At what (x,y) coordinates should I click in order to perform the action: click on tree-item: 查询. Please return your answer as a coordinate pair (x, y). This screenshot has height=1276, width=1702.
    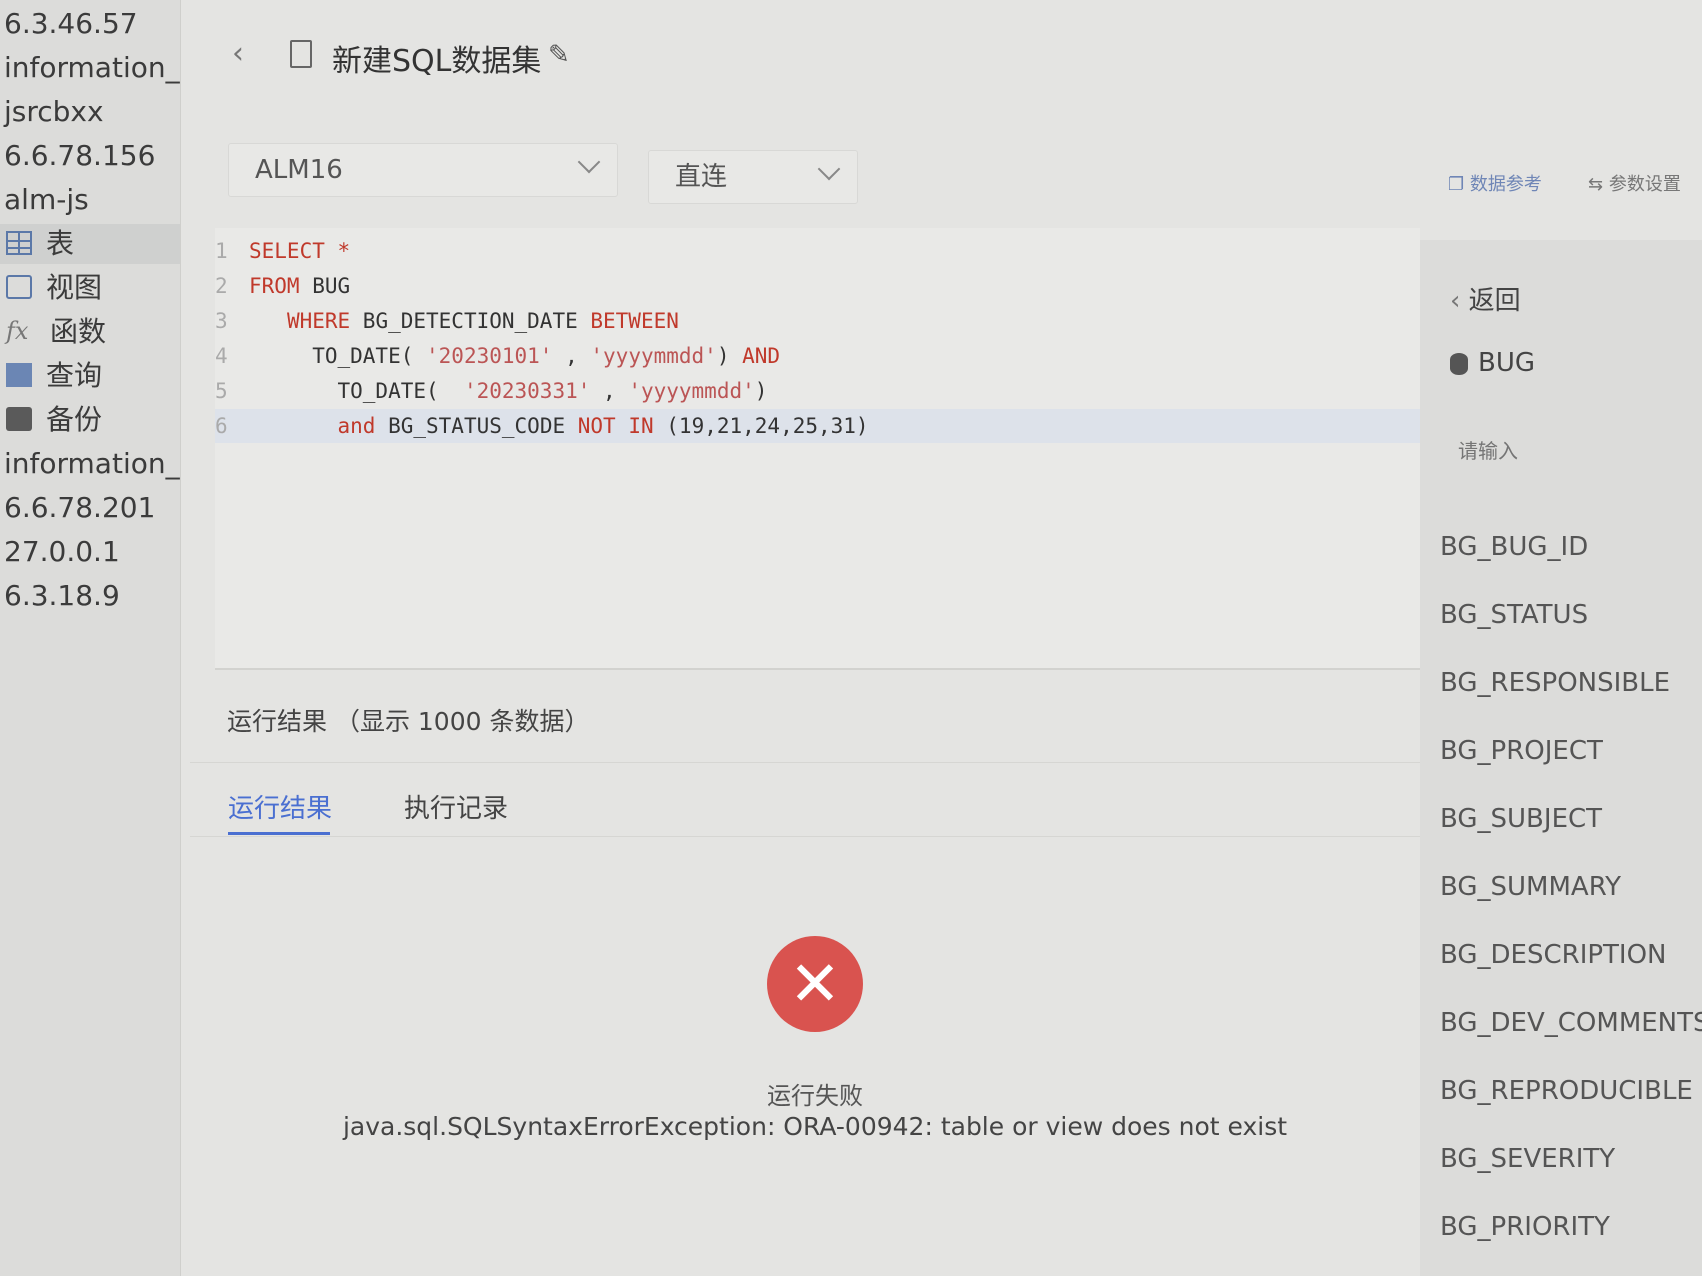
    Looking at the image, I should click on (51, 376).